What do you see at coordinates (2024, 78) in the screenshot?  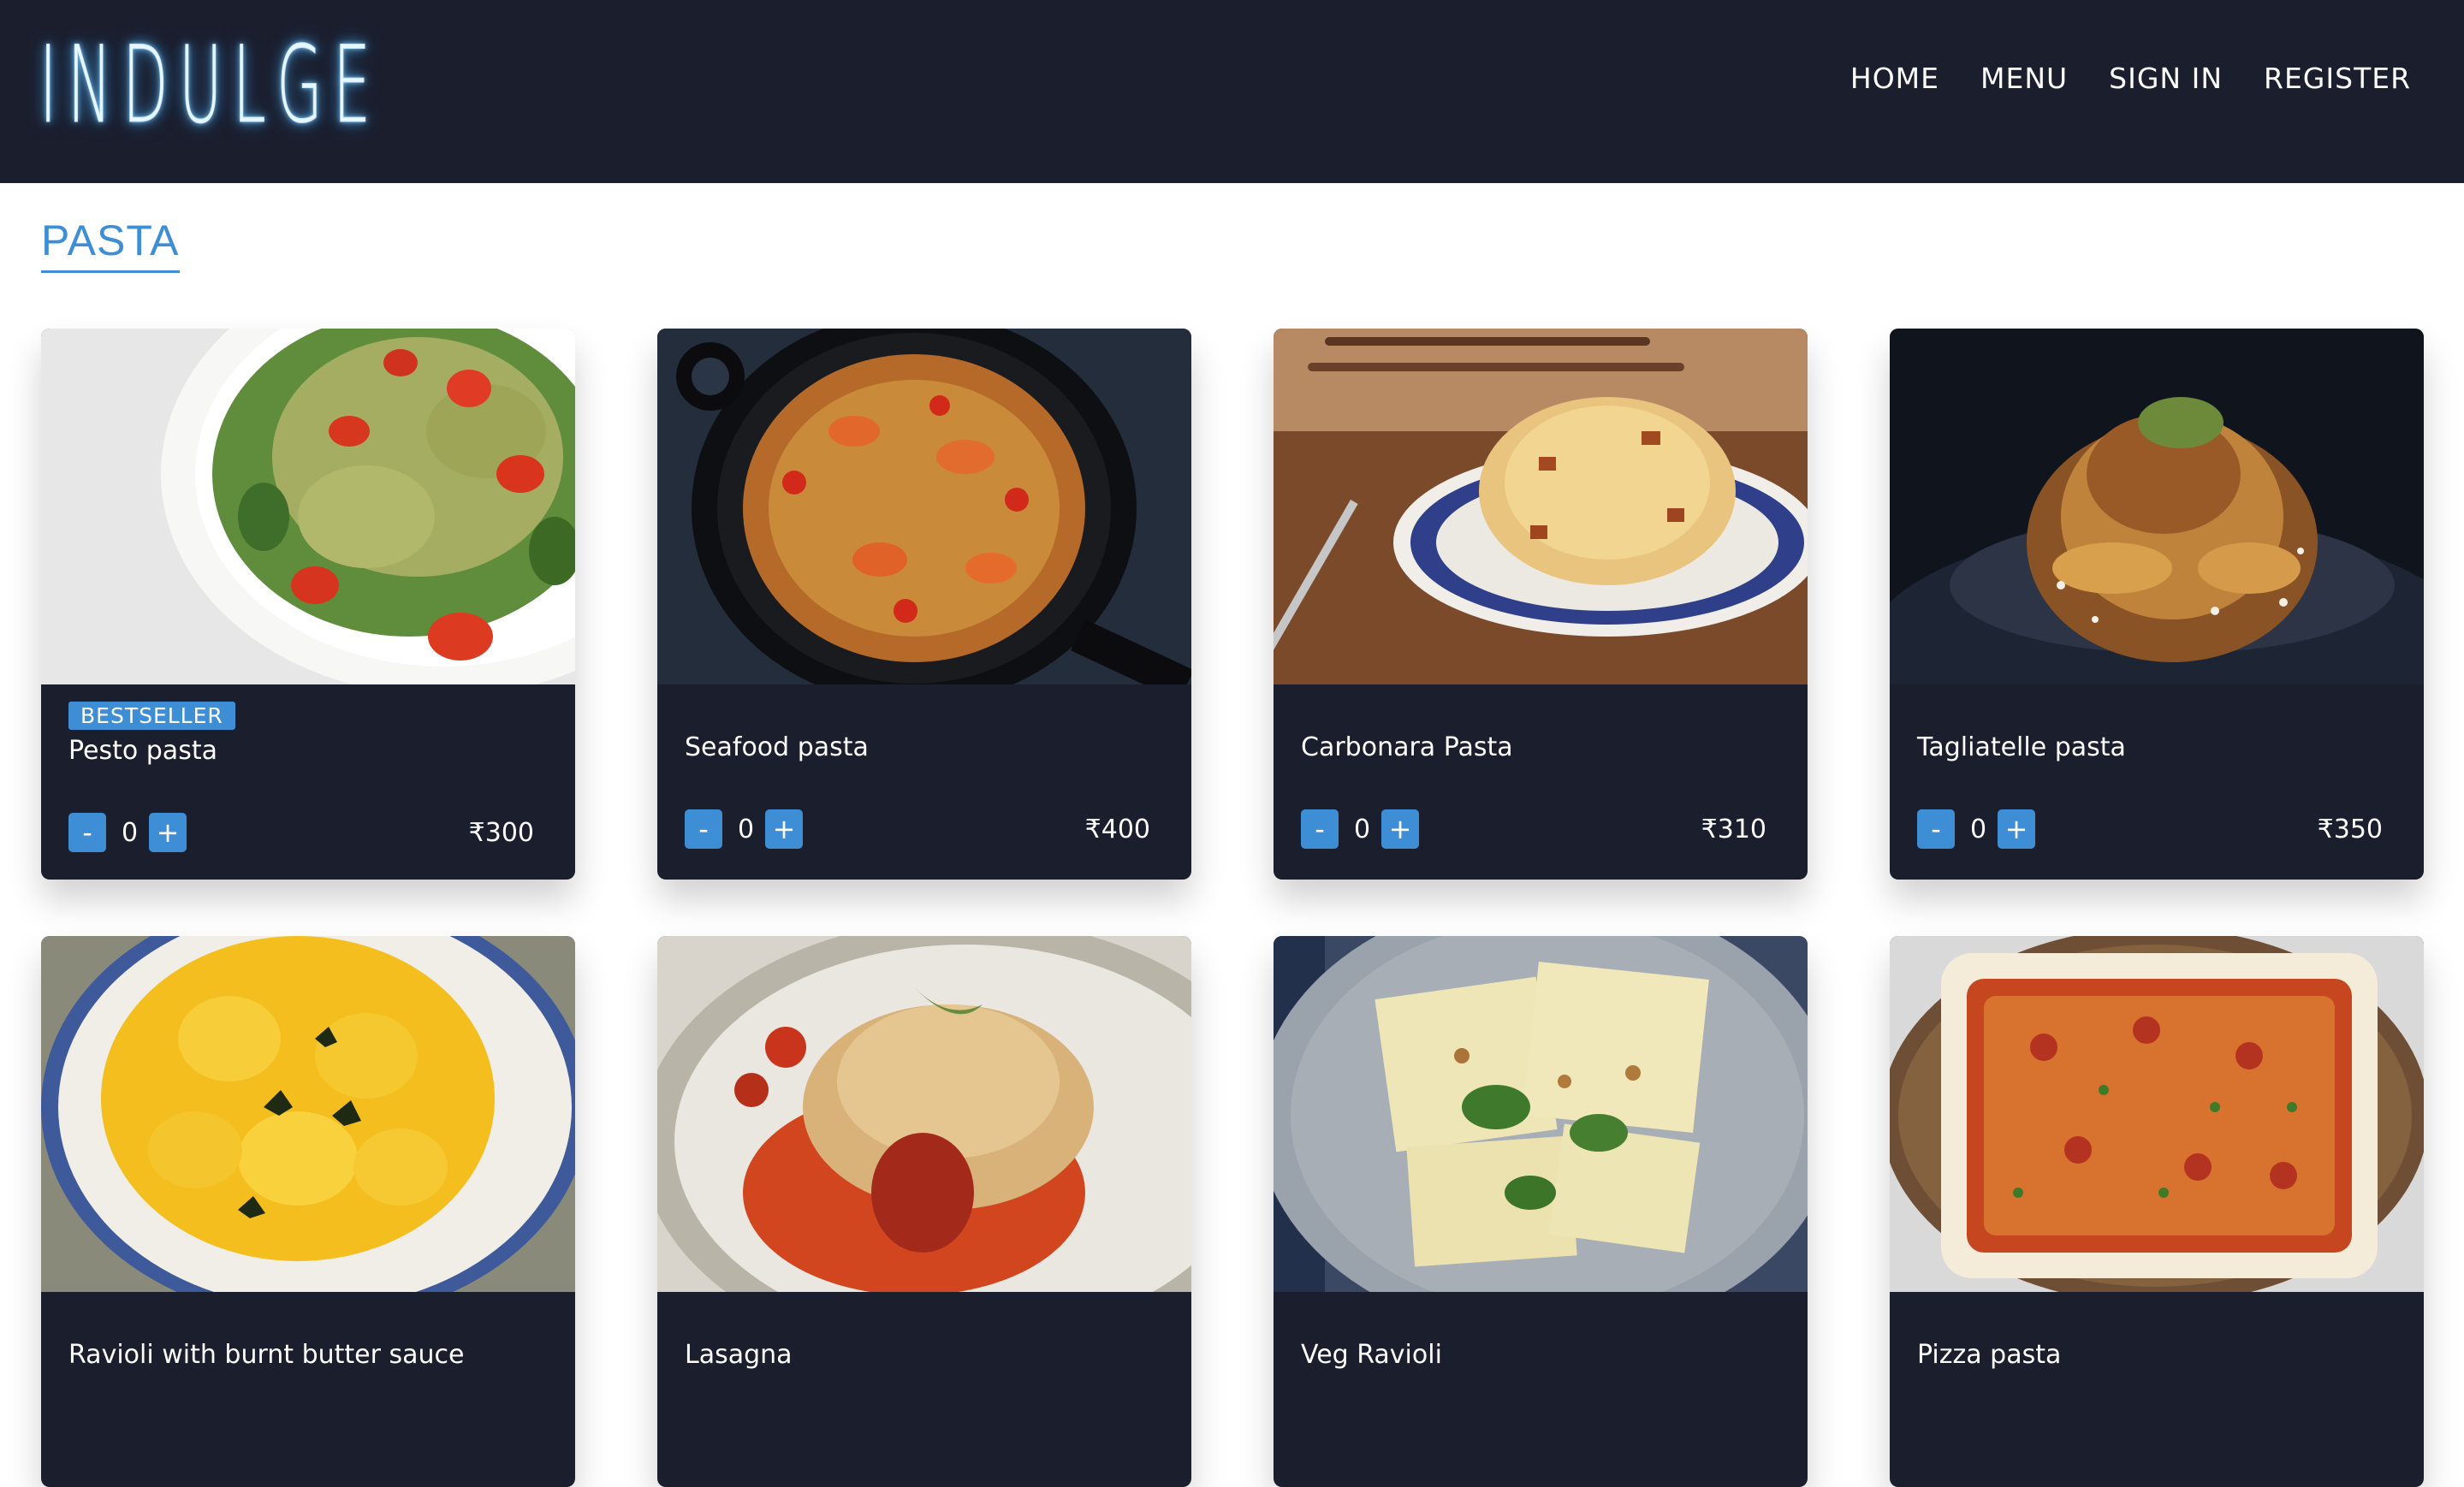 I see `nav-menu-link: MENU` at bounding box center [2024, 78].